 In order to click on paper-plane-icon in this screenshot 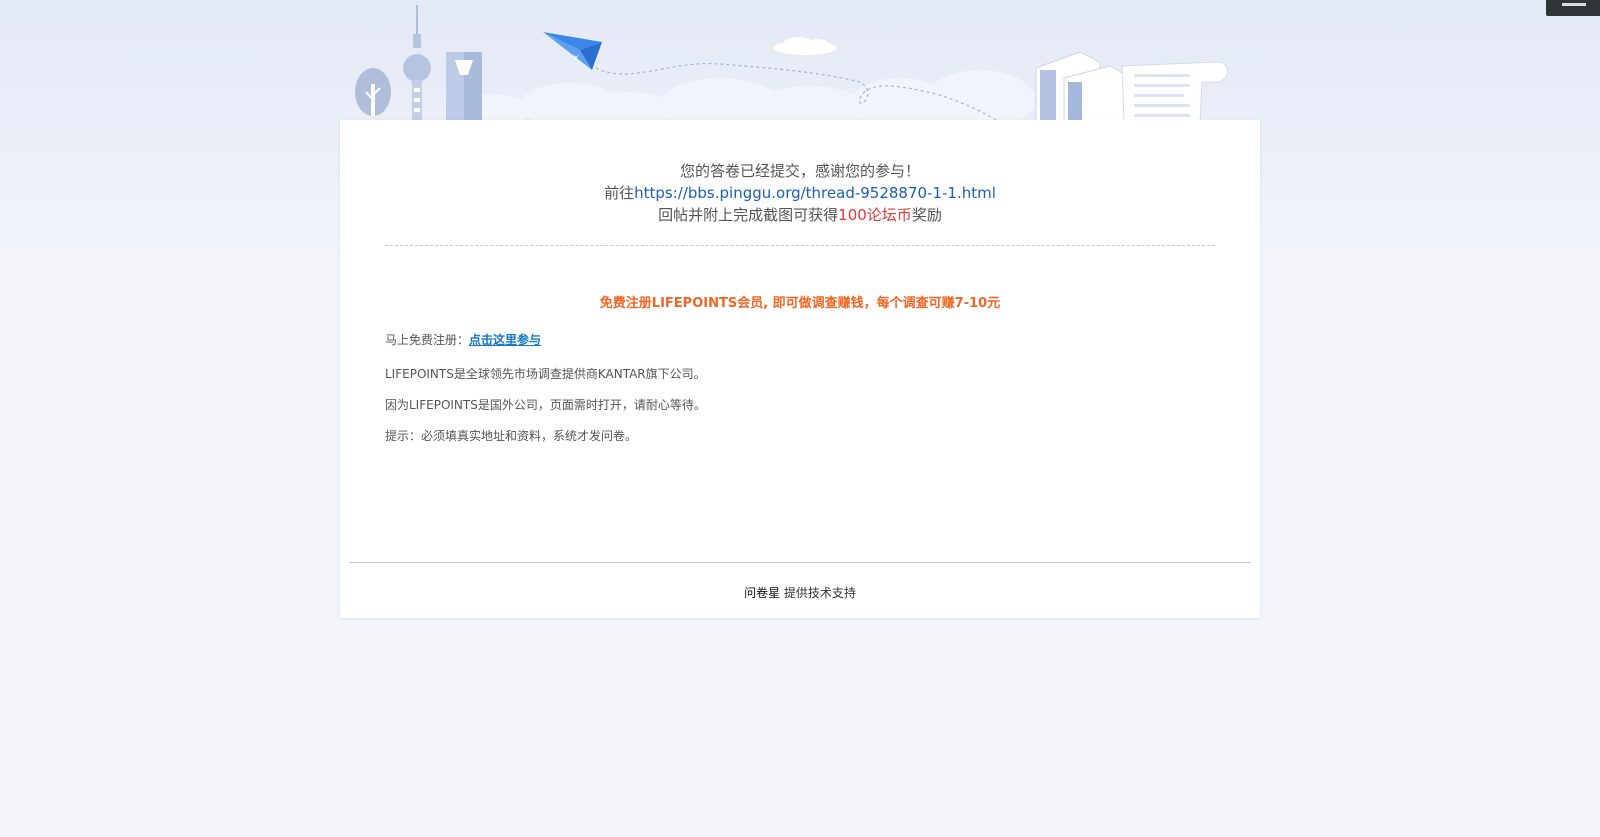, I will do `click(572, 51)`.